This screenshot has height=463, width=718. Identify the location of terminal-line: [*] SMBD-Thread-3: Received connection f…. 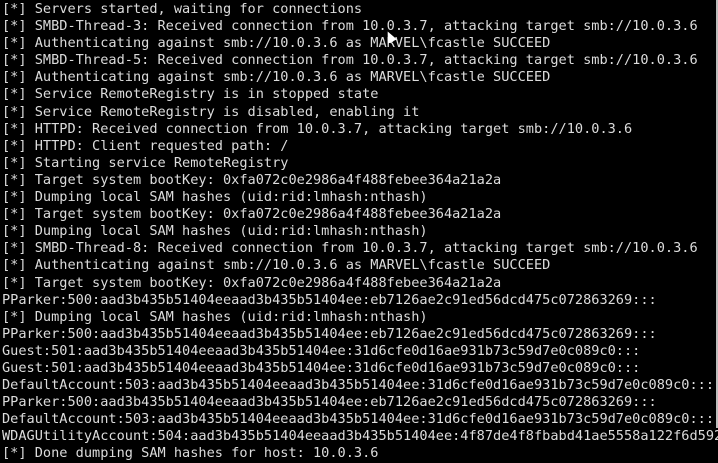
(350, 26).